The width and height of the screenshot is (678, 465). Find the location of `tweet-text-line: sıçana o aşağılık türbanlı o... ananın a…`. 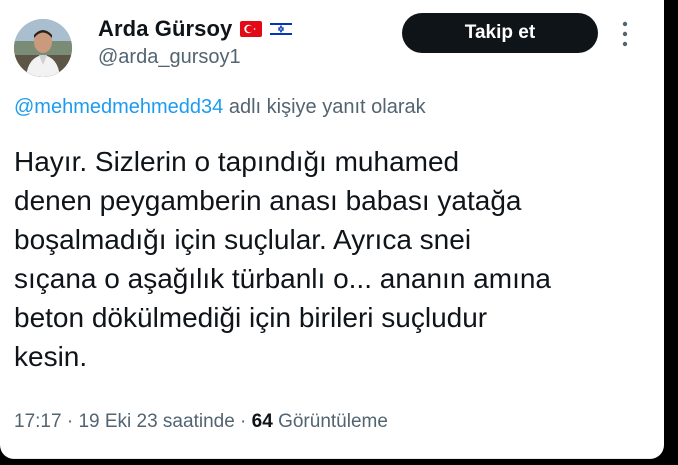

tweet-text-line: sıçana o aşağılık türbanlı o... ananın a… is located at coordinates (283, 278).